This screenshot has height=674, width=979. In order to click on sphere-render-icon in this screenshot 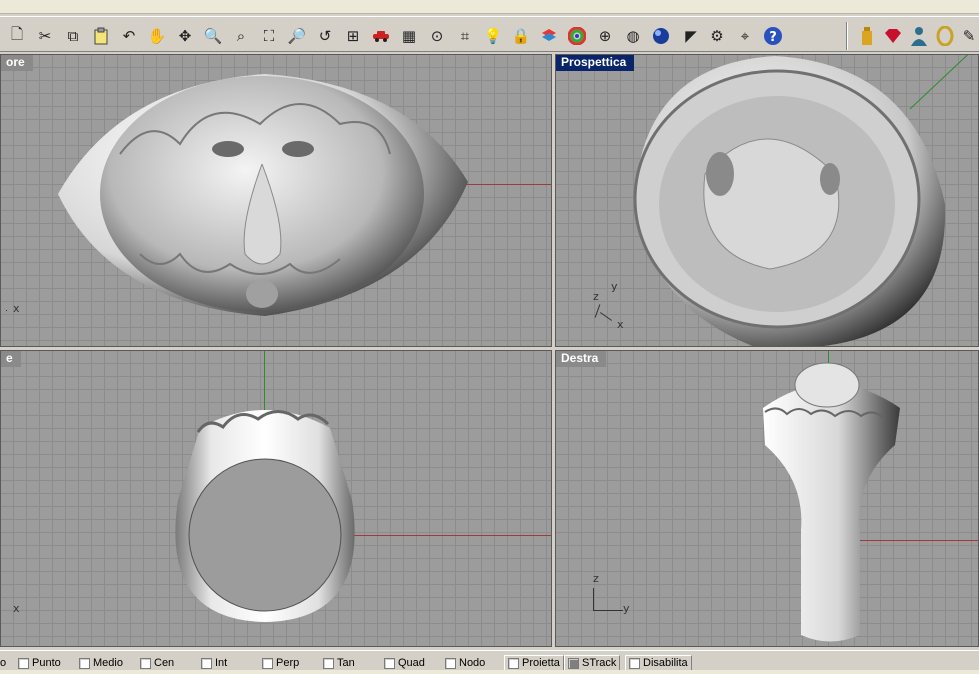, I will do `click(661, 36)`.